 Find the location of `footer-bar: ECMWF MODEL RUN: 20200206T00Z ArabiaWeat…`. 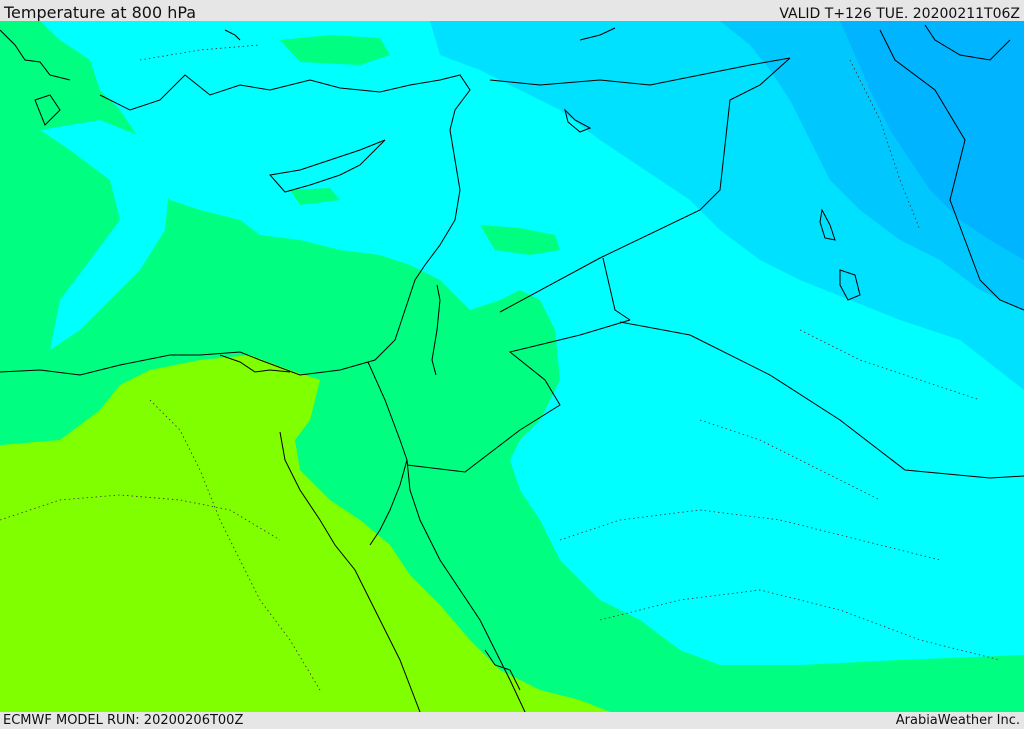

footer-bar: ECMWF MODEL RUN: 20200206T00Z ArabiaWeat… is located at coordinates (512, 720).